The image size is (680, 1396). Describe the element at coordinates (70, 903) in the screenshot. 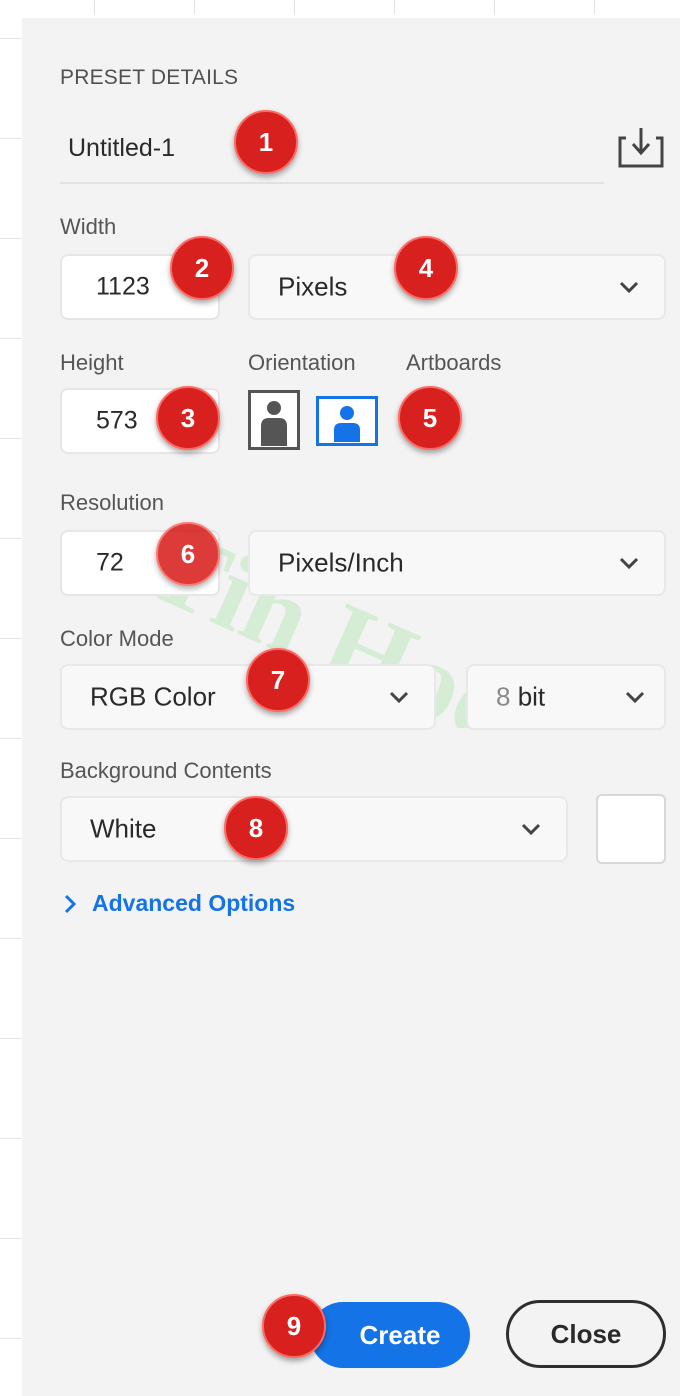

I see `chevron-right-icon` at that location.